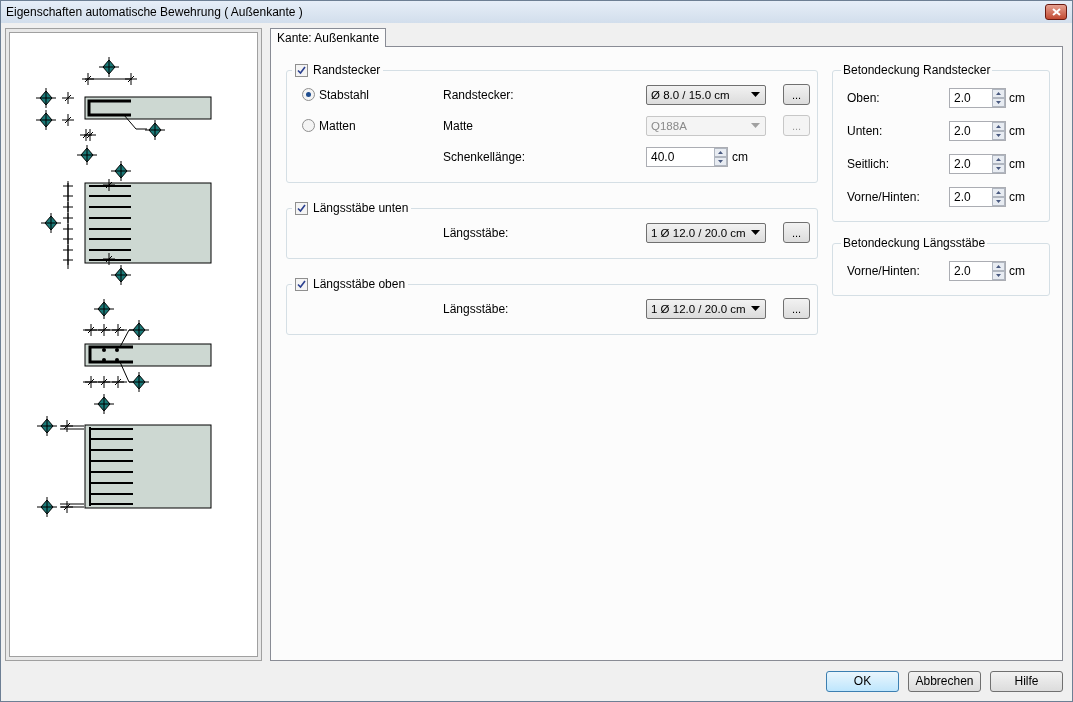 This screenshot has height=702, width=1073. What do you see at coordinates (862, 681) in the screenshot?
I see `dialog-button: OK` at bounding box center [862, 681].